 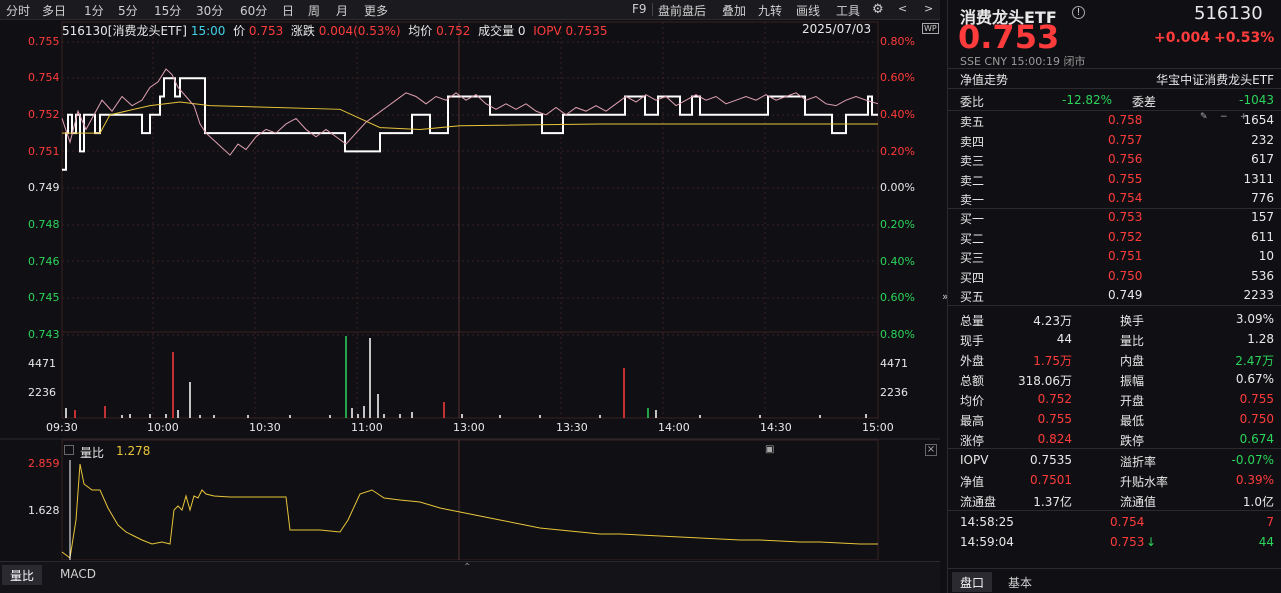 I want to click on tools-button: 工具, so click(x=848, y=10).